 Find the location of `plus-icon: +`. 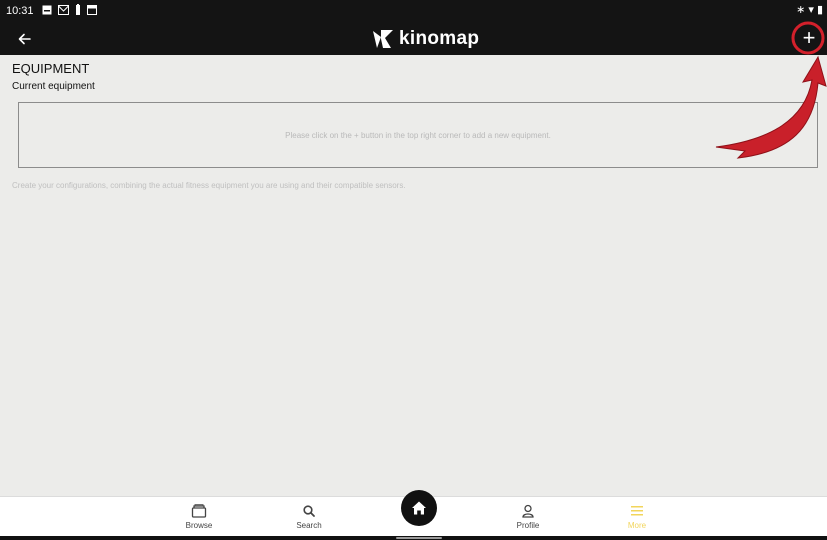

plus-icon: + is located at coordinates (809, 37).